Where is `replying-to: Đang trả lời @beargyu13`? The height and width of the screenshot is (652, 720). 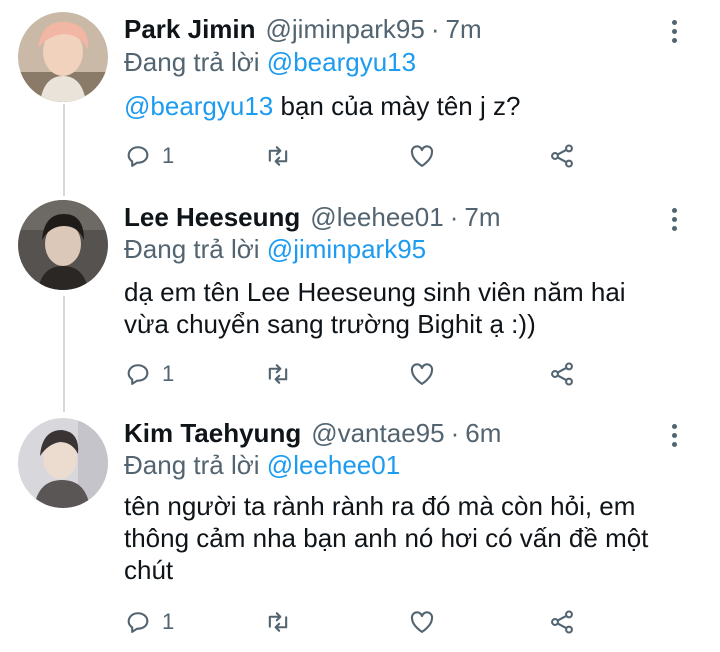
replying-to: Đang trả lời @beargyu13 is located at coordinates (270, 62).